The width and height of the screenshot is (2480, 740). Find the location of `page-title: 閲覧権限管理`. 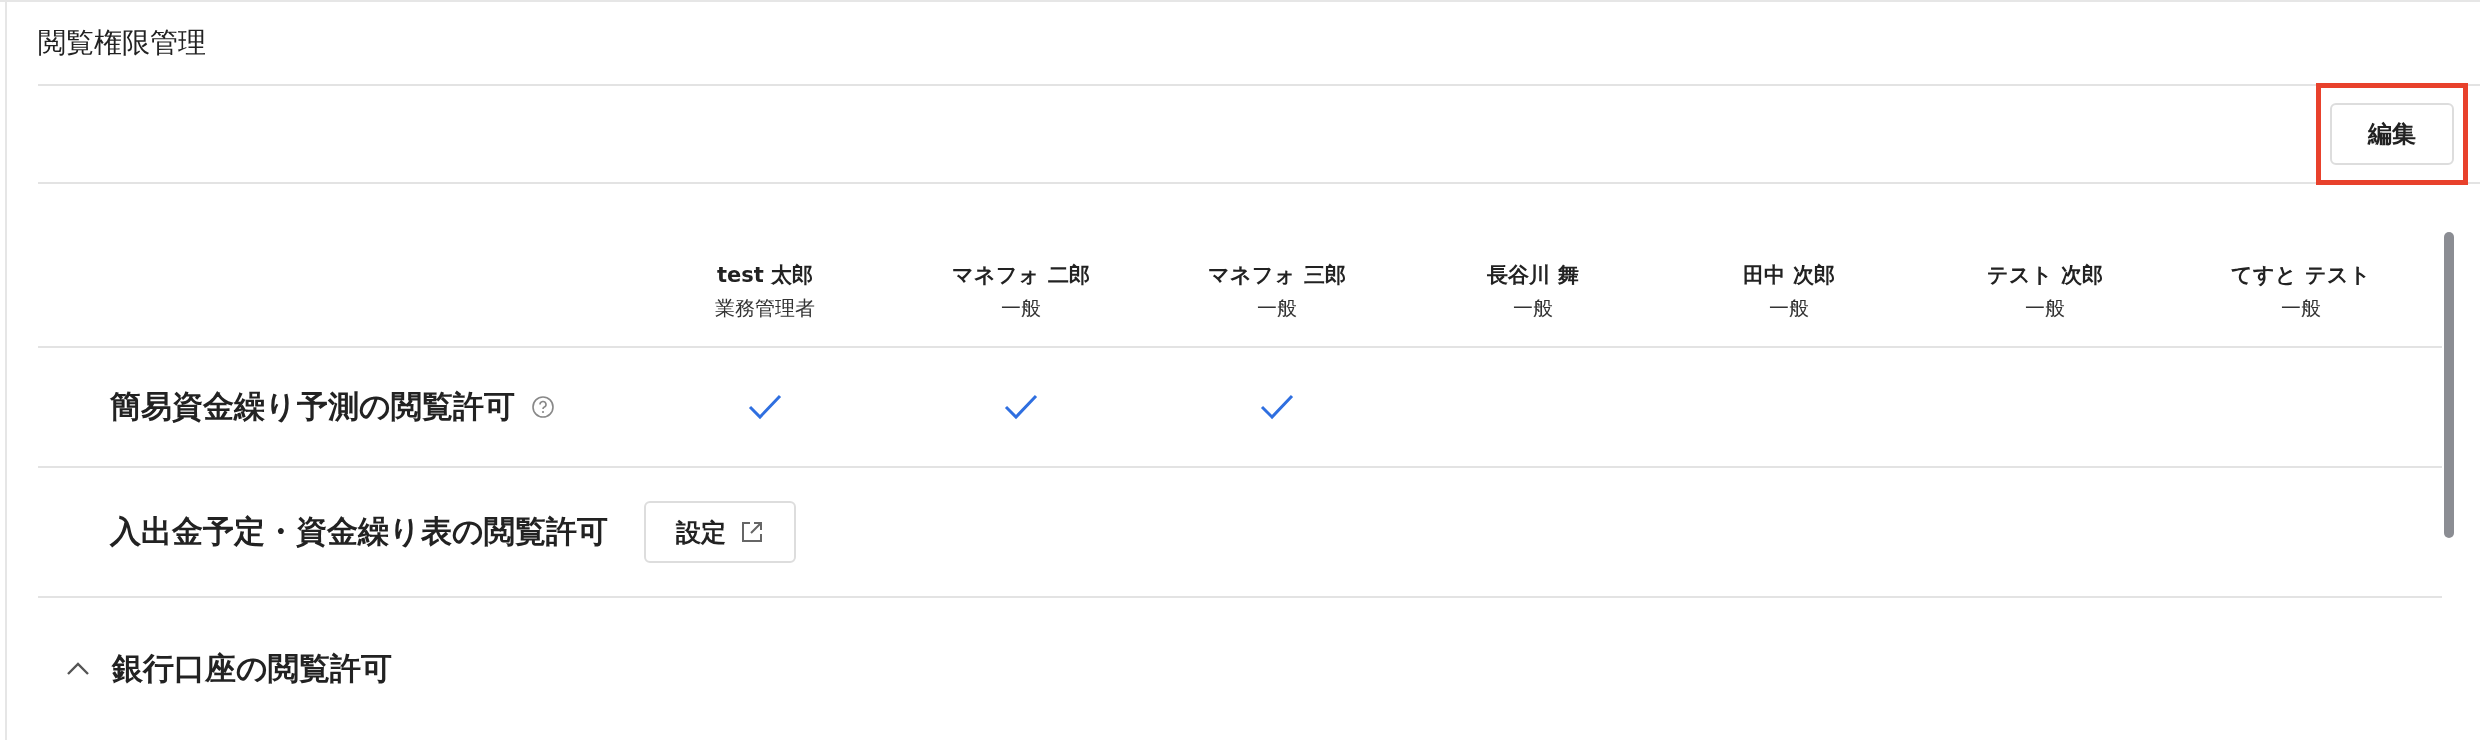

page-title: 閲覧権限管理 is located at coordinates (1259, 44).